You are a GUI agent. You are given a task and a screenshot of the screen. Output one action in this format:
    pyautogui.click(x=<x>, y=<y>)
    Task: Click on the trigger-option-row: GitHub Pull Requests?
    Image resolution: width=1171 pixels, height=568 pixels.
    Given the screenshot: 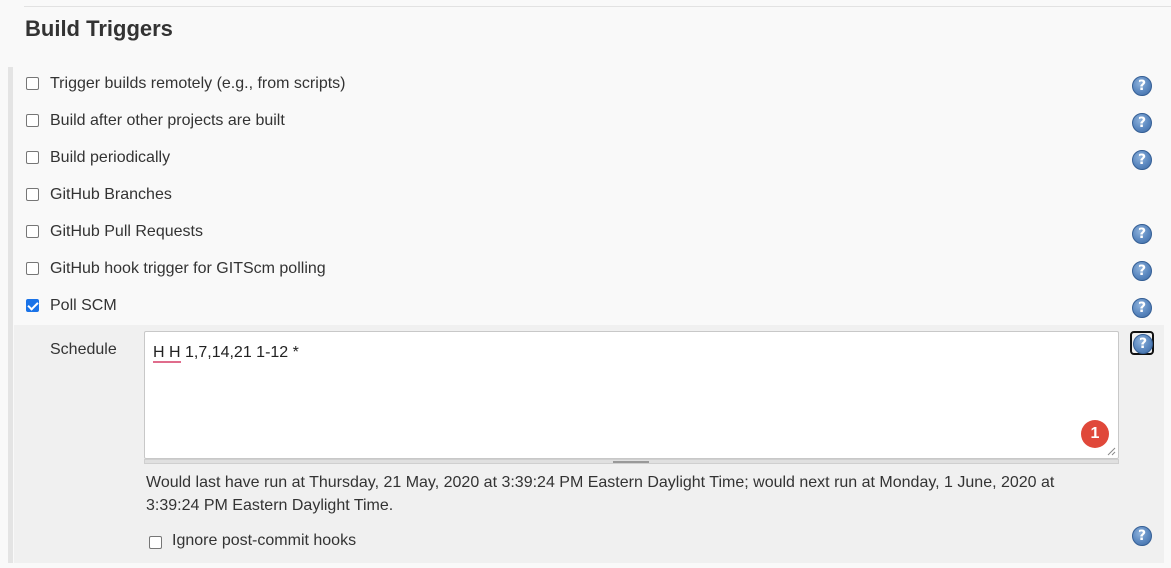 What is the action you would take?
    pyautogui.click(x=594, y=233)
    